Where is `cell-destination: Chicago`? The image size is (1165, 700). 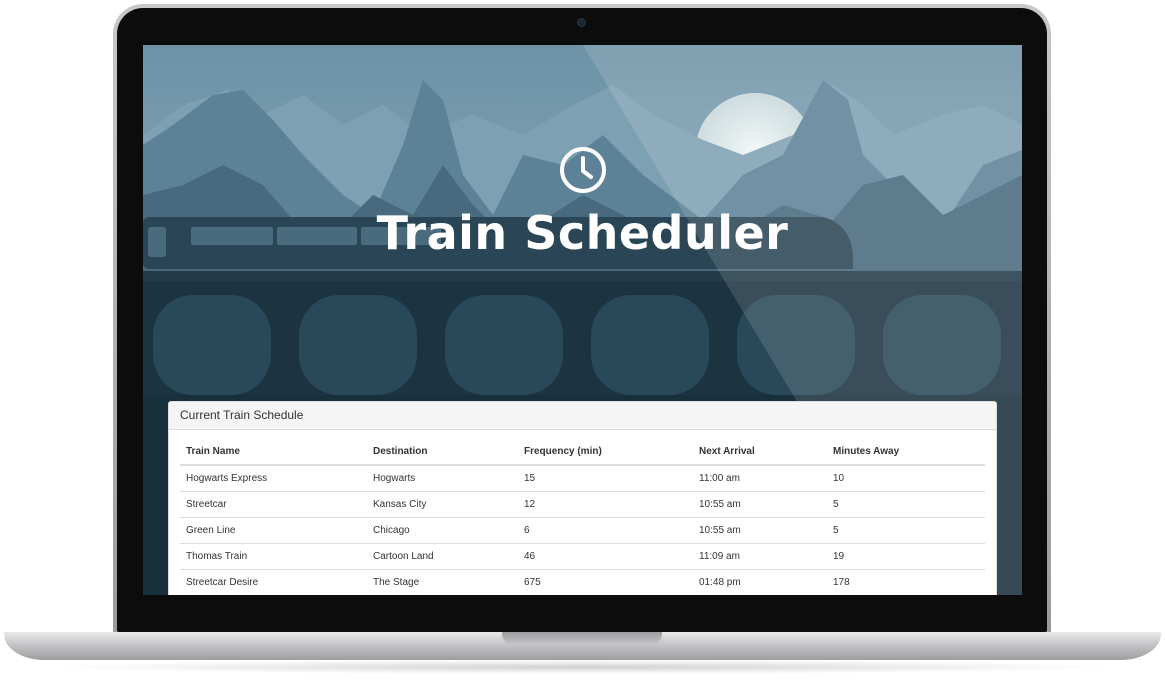 cell-destination: Chicago is located at coordinates (442, 530).